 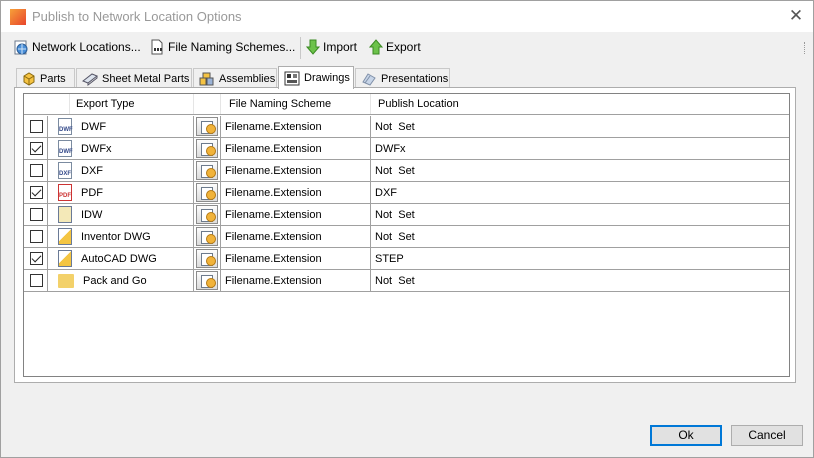 I want to click on table-row: PDF PDF Filename.Extension DXF, so click(x=406, y=193).